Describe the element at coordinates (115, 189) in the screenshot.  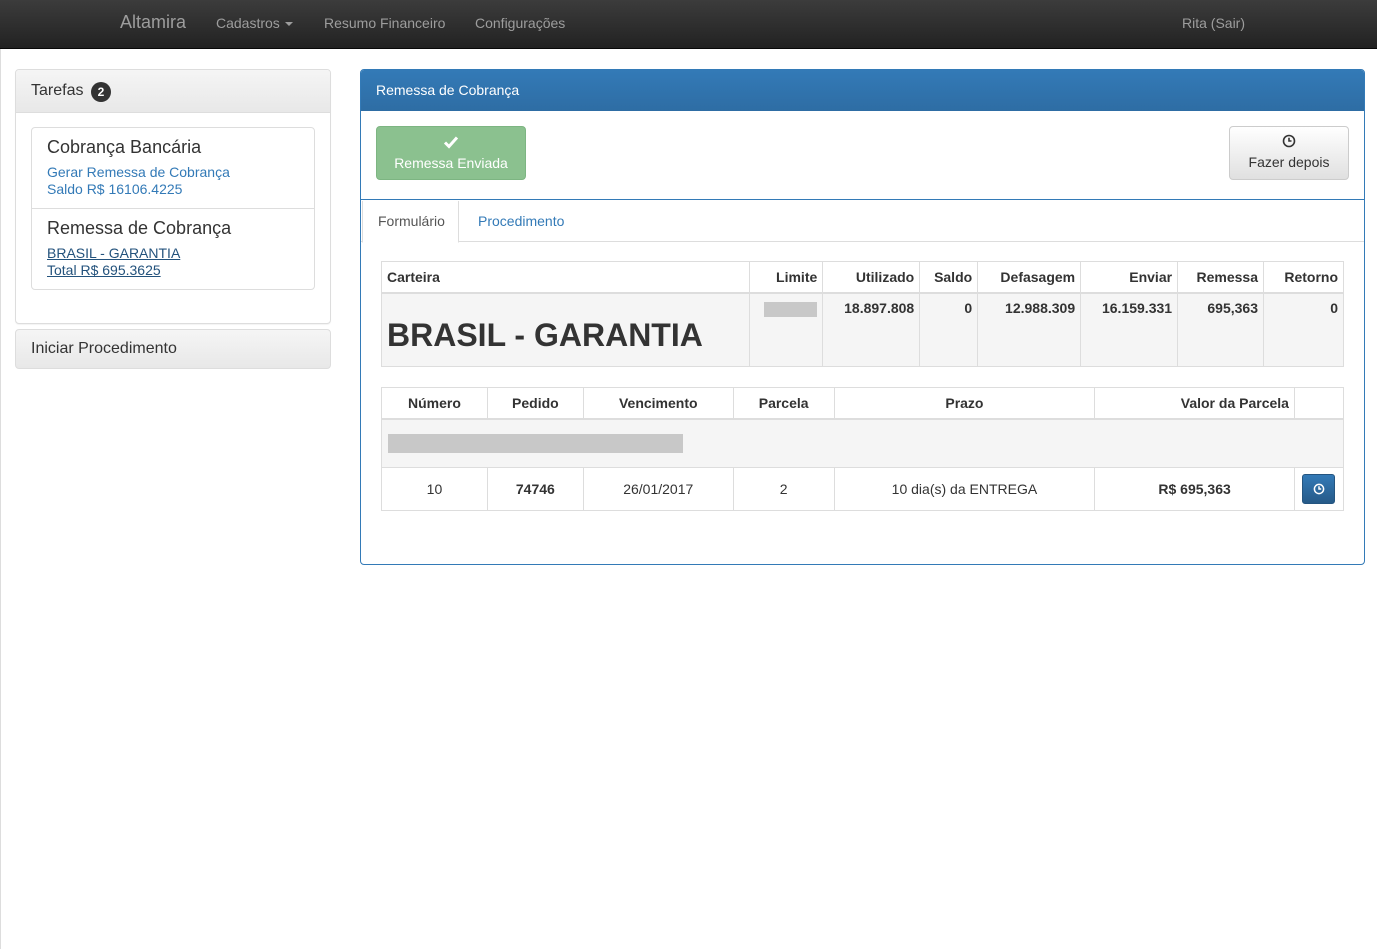
I see `task-item-detail: Saldo R$ 16106.4225` at that location.